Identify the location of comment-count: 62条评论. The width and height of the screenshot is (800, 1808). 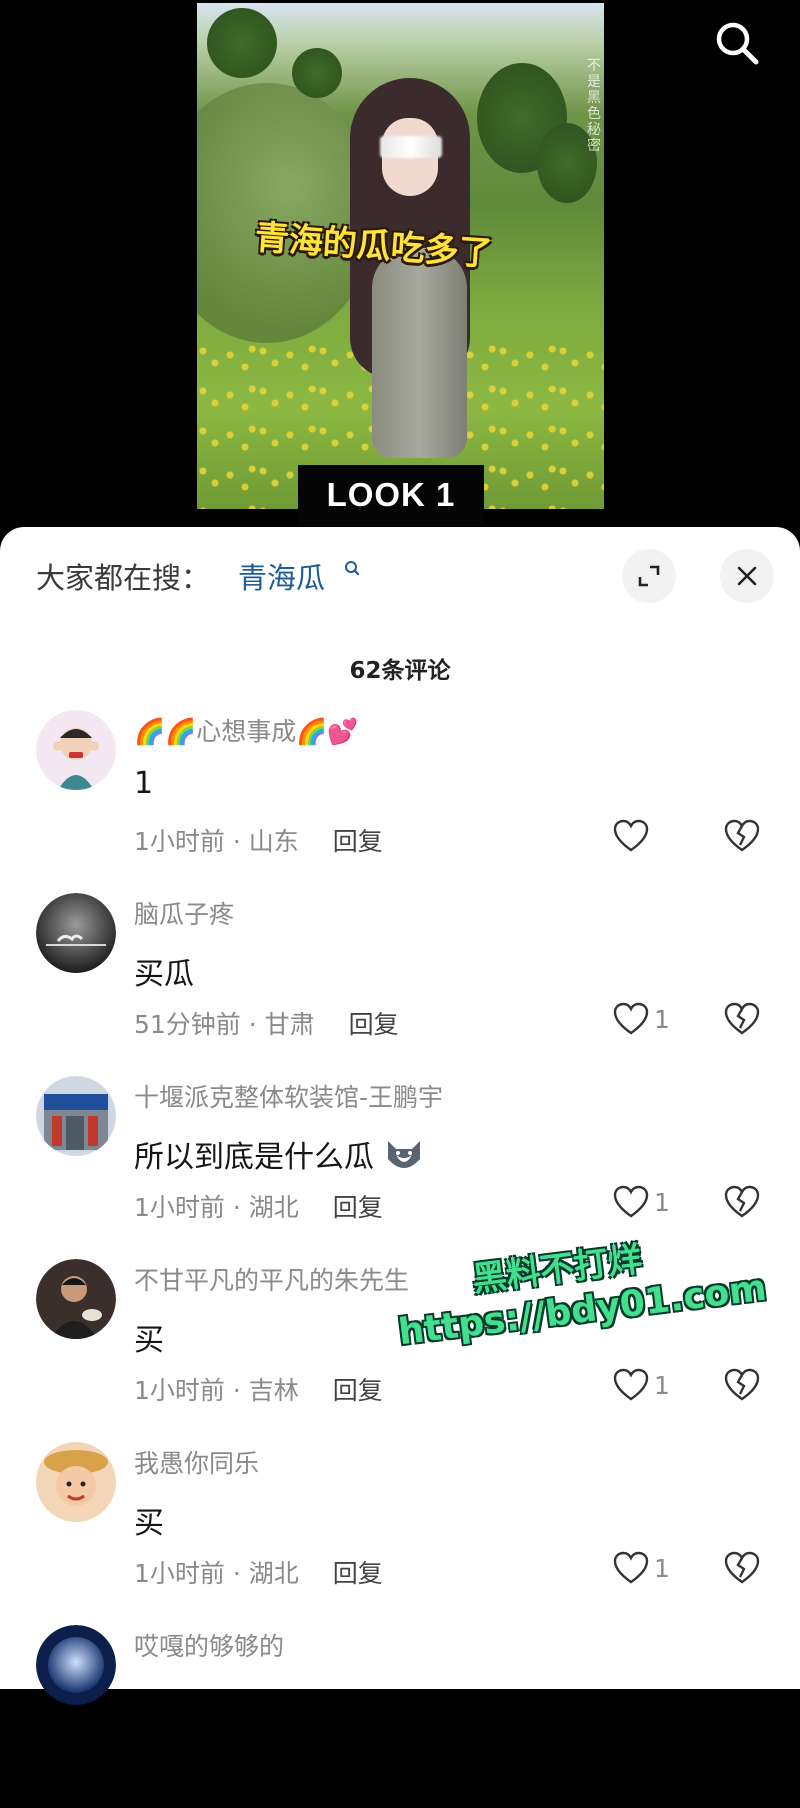
(400, 671).